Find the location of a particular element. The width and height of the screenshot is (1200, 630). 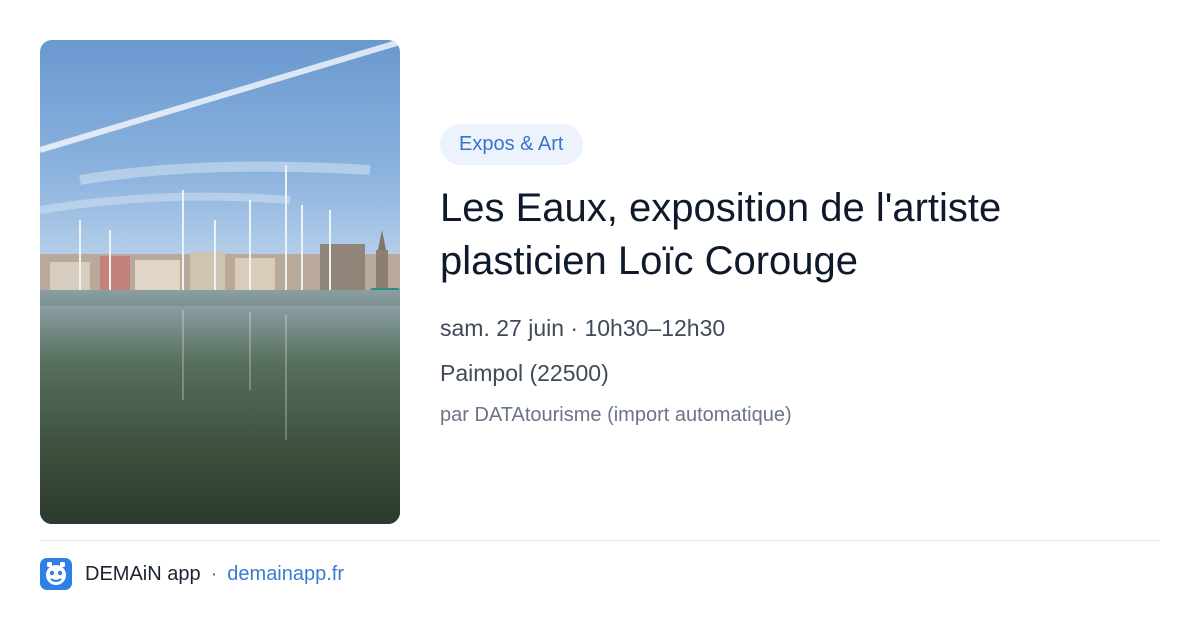

footer-divider is located at coordinates (600, 540).